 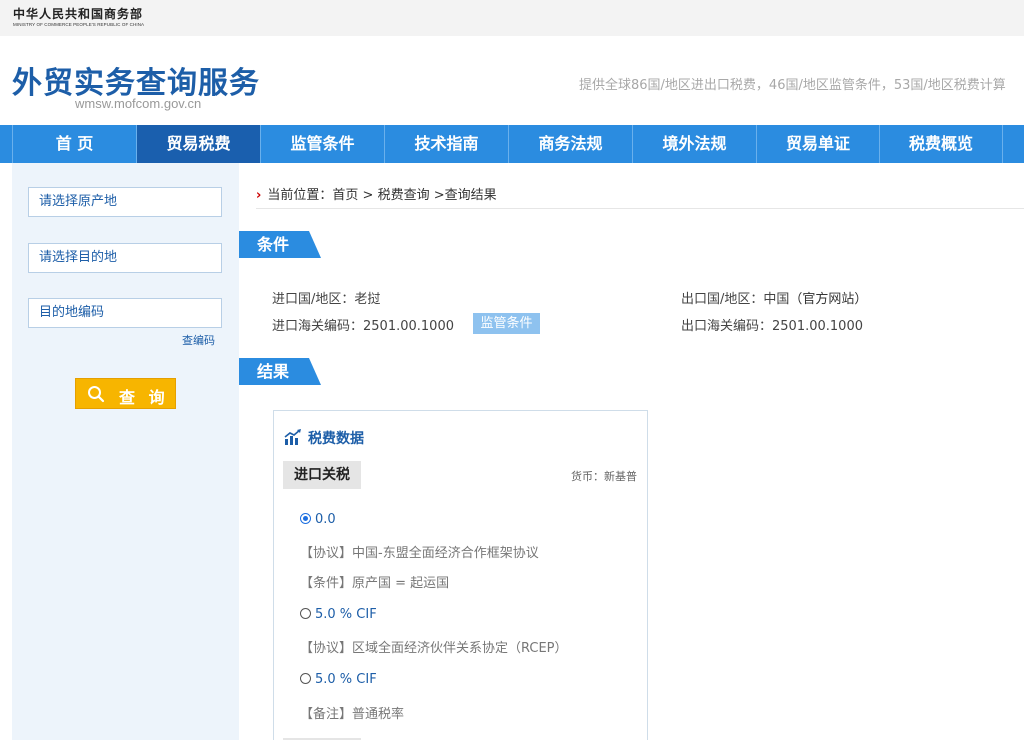 I want to click on code-lookup-link: 查编码, so click(x=198, y=340).